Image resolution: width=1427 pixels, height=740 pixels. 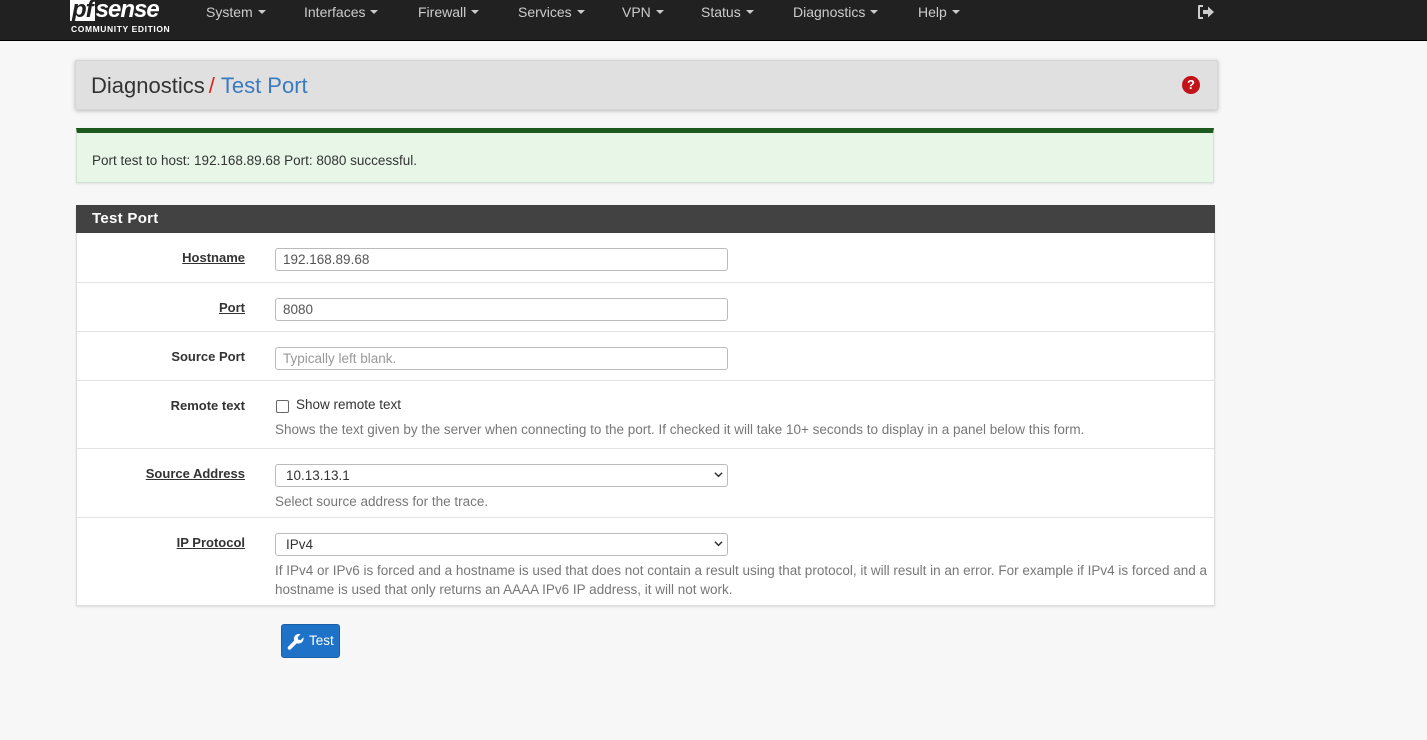 What do you see at coordinates (645, 219) in the screenshot?
I see `panel-title: Test Port` at bounding box center [645, 219].